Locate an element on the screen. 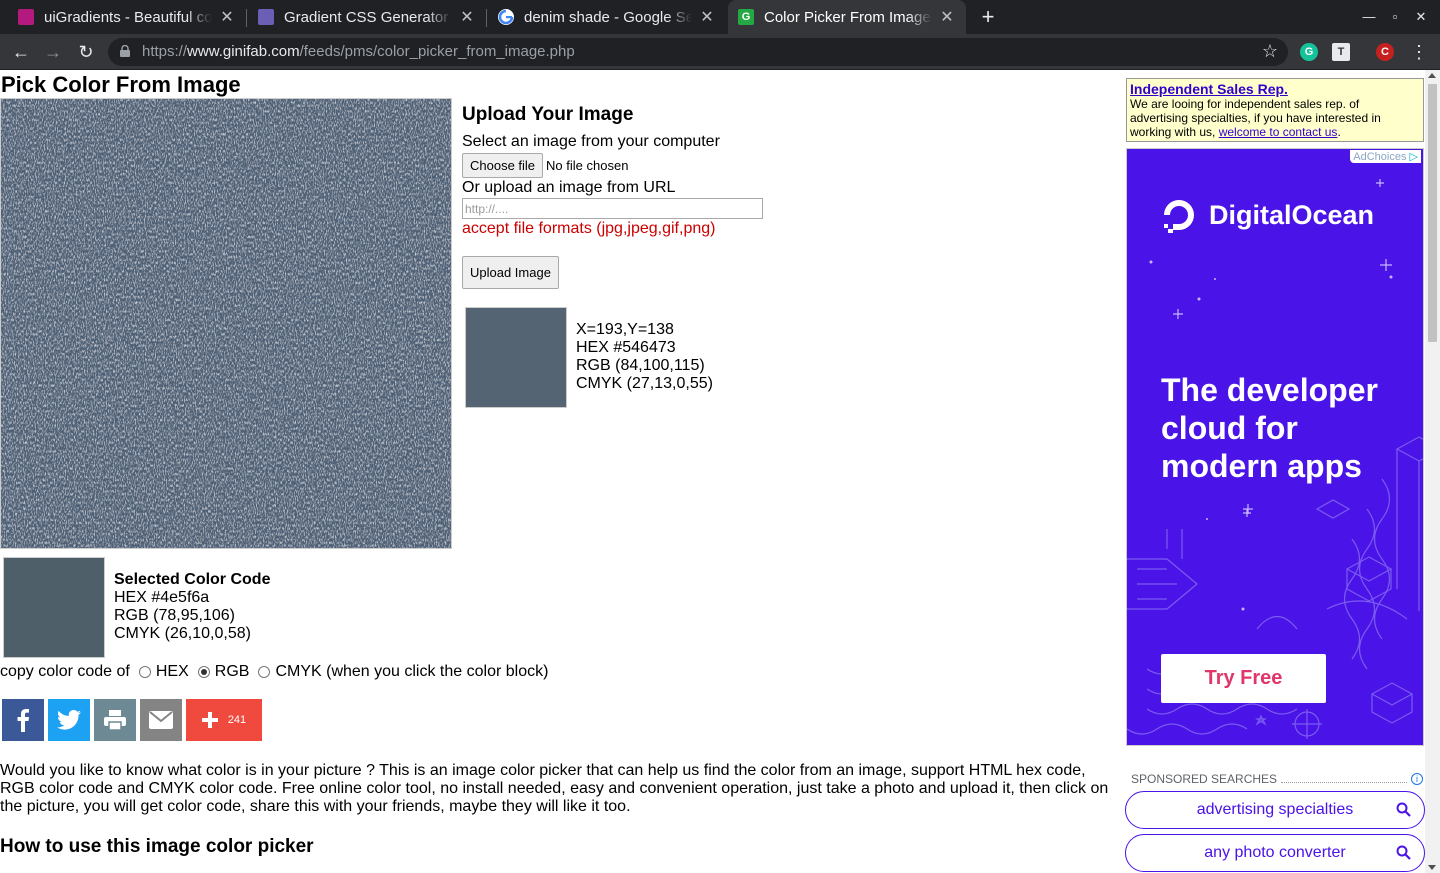 The width and height of the screenshot is (1440, 873). ginifab-favicon-icon: G is located at coordinates (746, 17).